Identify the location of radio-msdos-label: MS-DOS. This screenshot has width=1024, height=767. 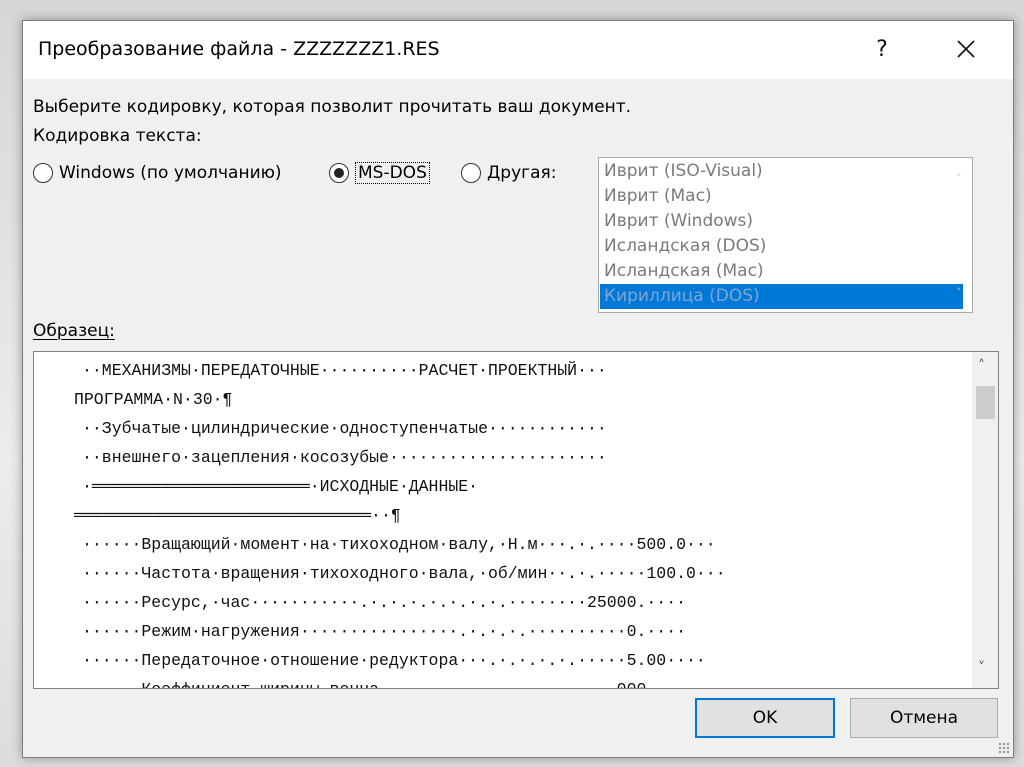
(392, 173).